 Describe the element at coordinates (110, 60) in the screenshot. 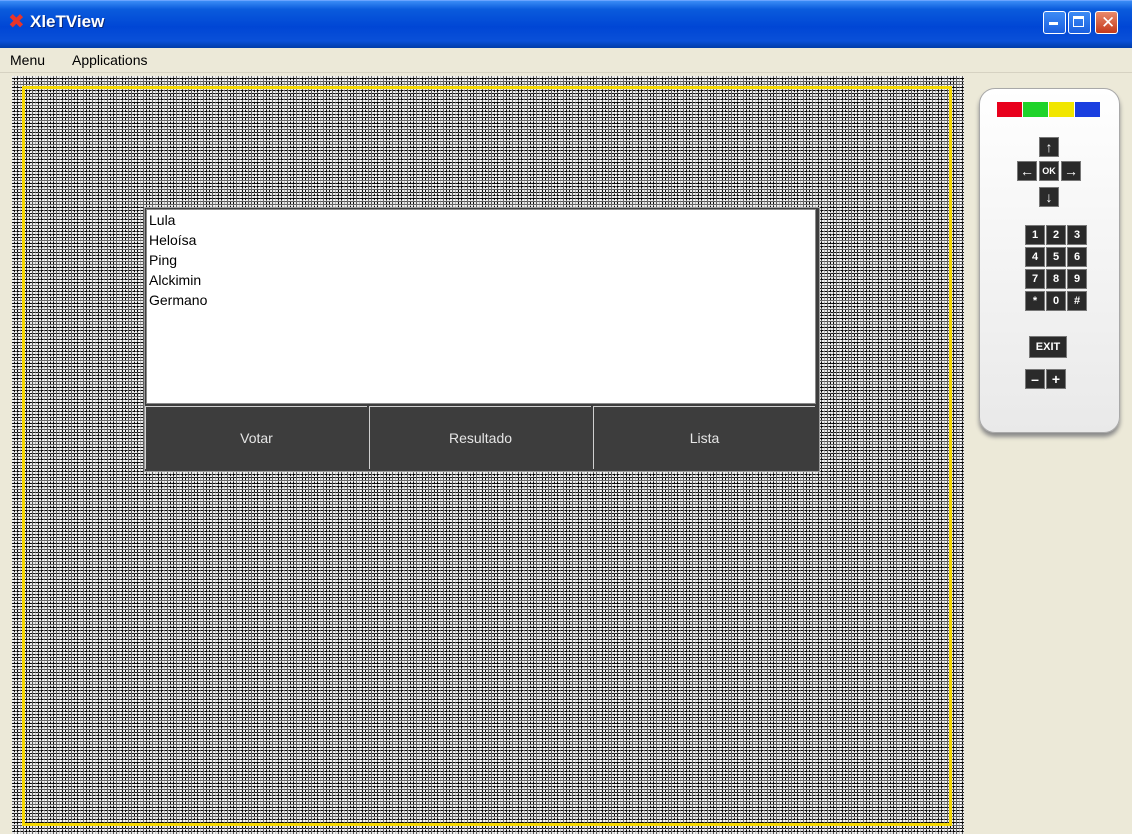

I see `menu-applications: Applications` at that location.